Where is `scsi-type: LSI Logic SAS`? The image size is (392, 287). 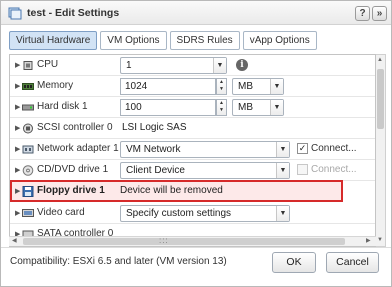 scsi-type: LSI Logic SAS is located at coordinates (154, 127).